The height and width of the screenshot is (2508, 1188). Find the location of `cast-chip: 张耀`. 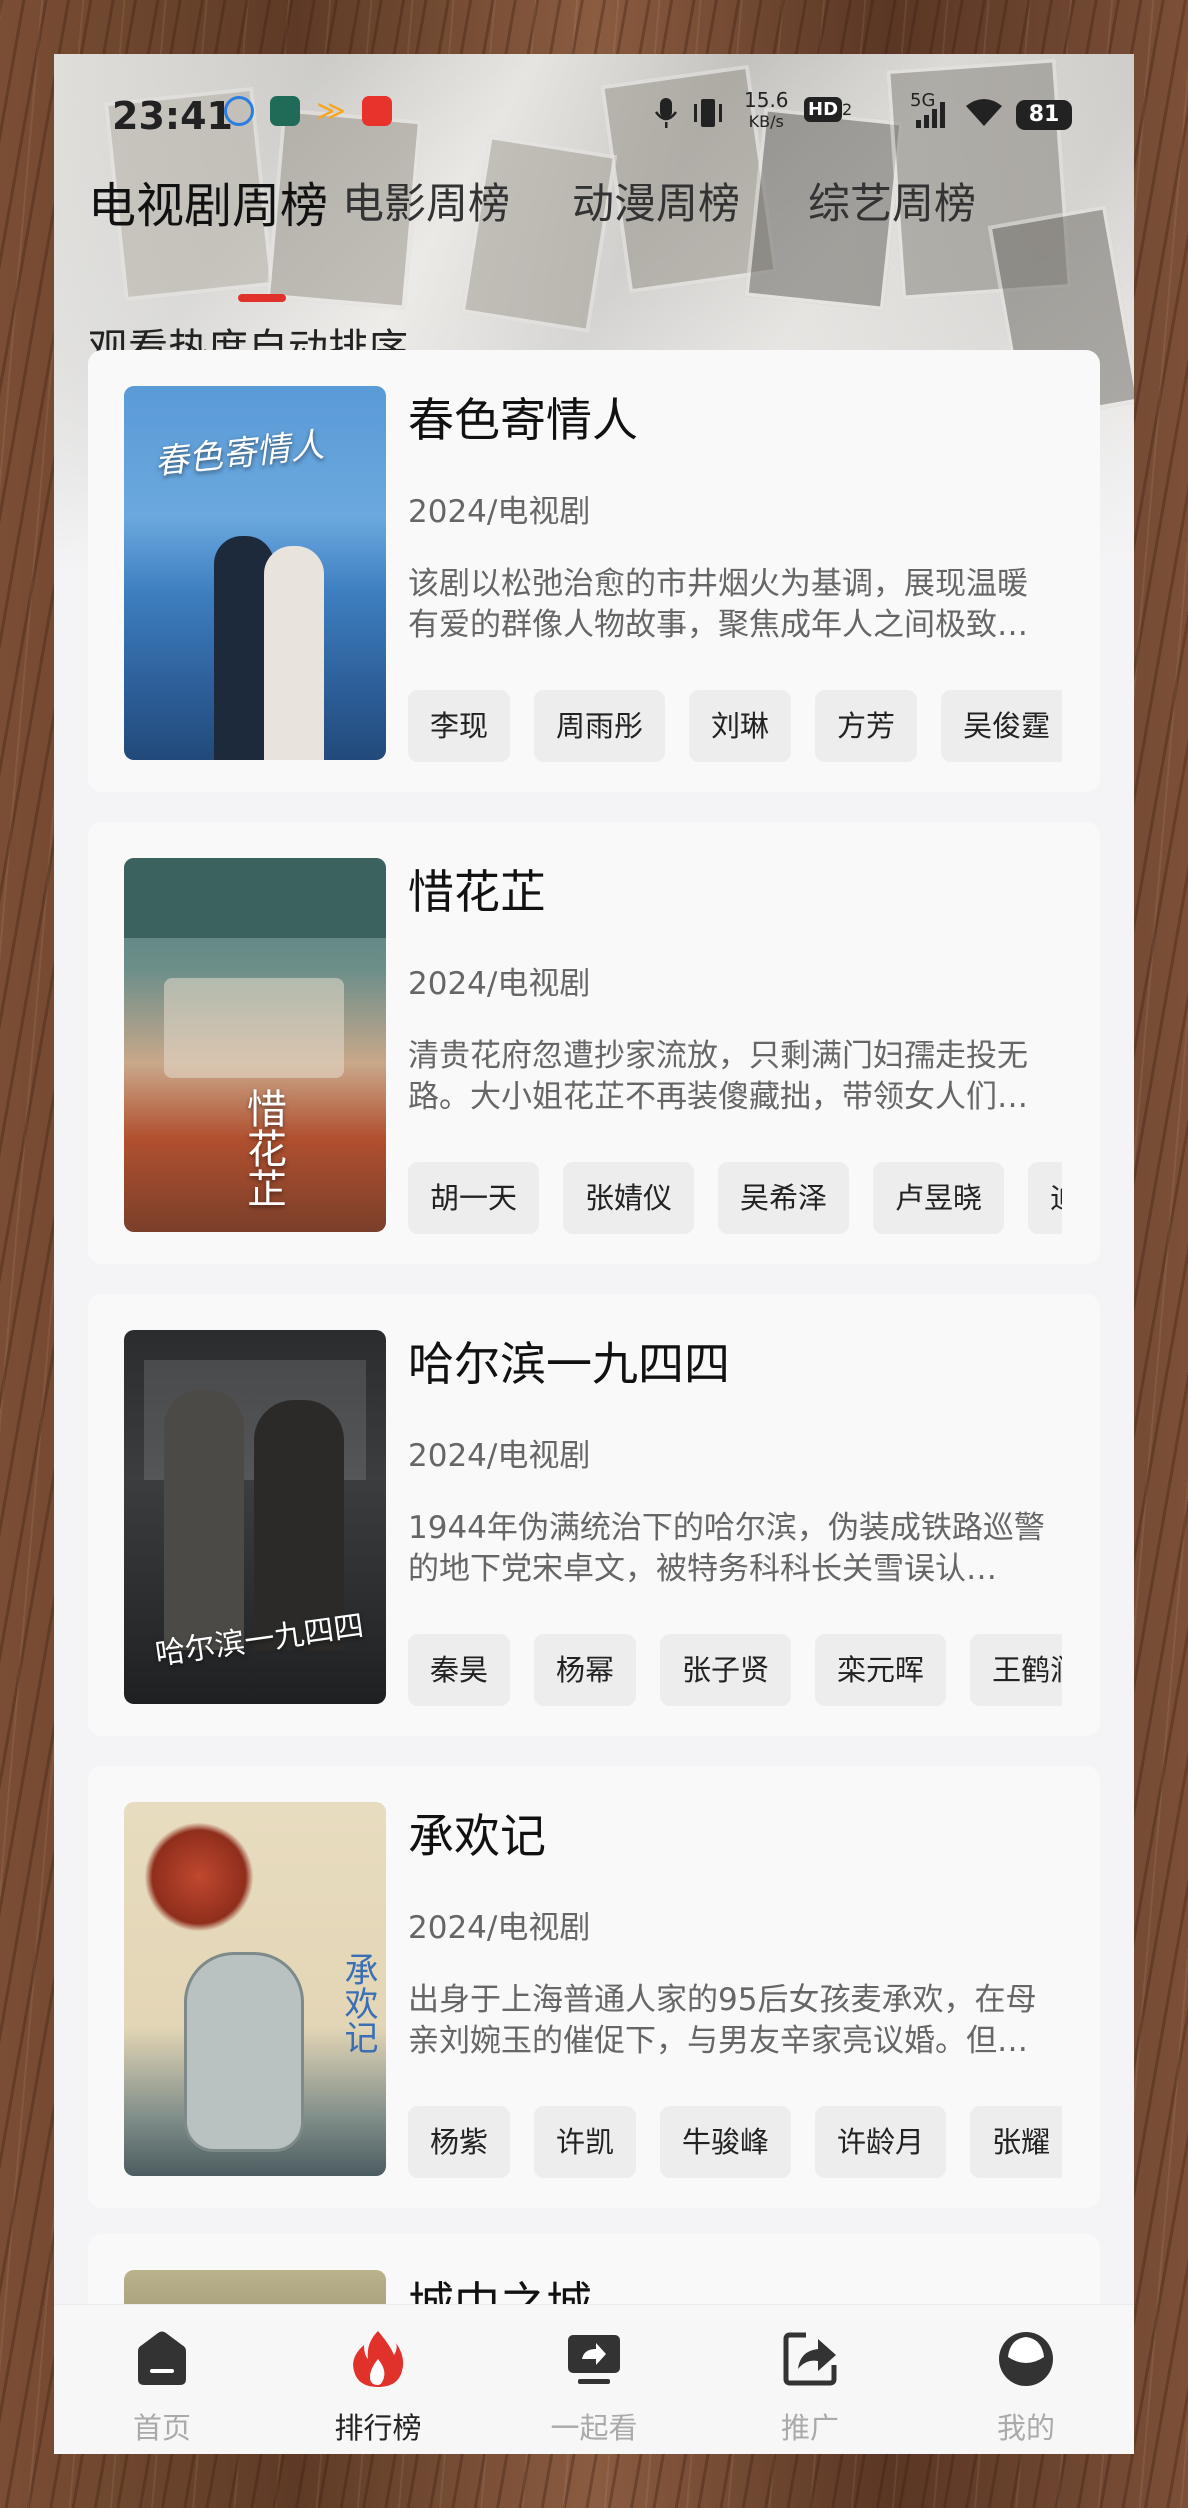

cast-chip: 张耀 is located at coordinates (1016, 2142).